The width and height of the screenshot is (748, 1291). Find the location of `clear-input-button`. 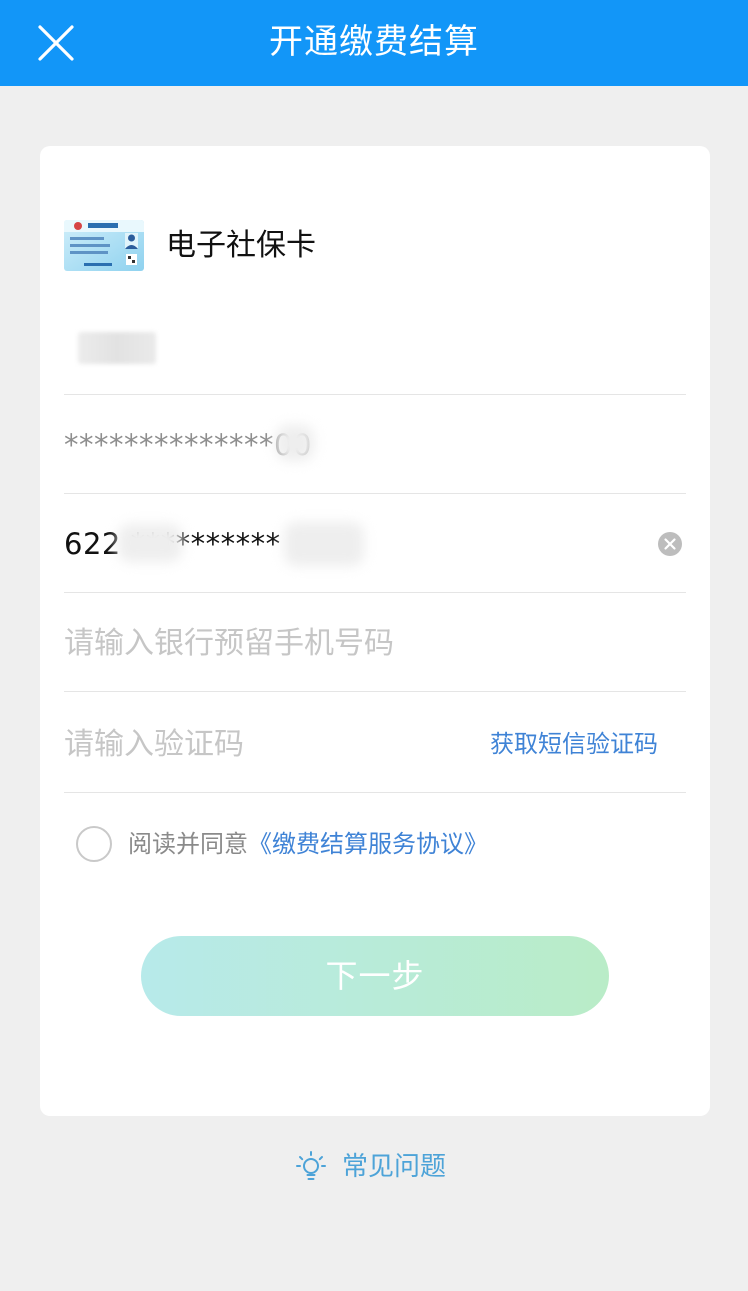

clear-input-button is located at coordinates (670, 544).